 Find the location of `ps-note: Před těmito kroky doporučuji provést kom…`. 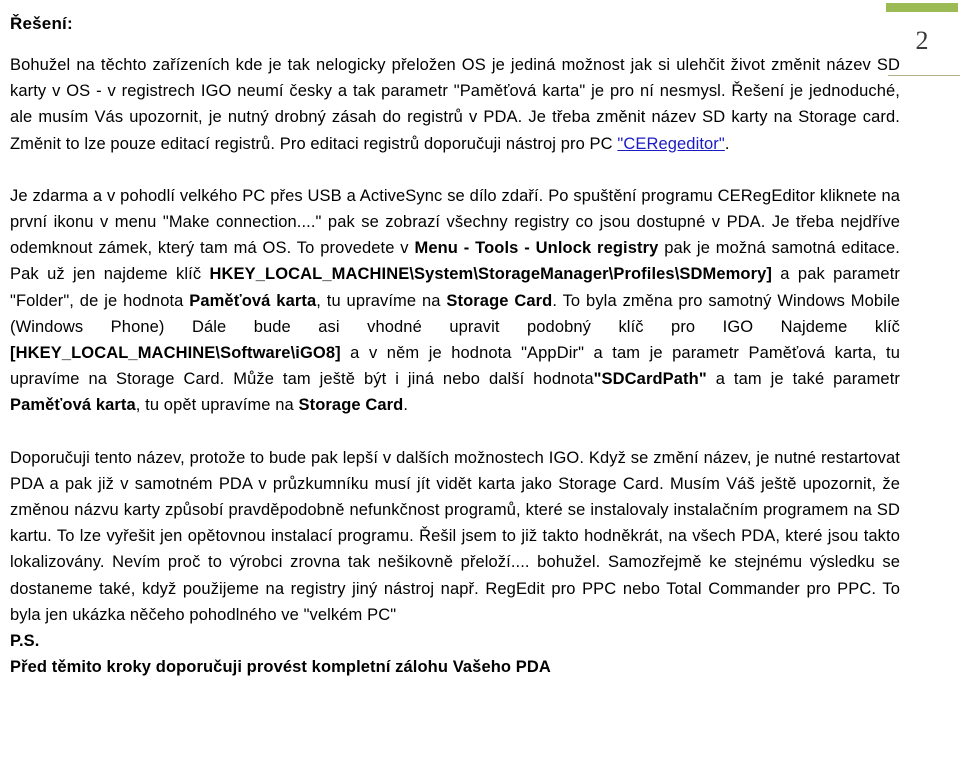

ps-note: Před těmito kroky doporučuji provést kom… is located at coordinates (455, 667).